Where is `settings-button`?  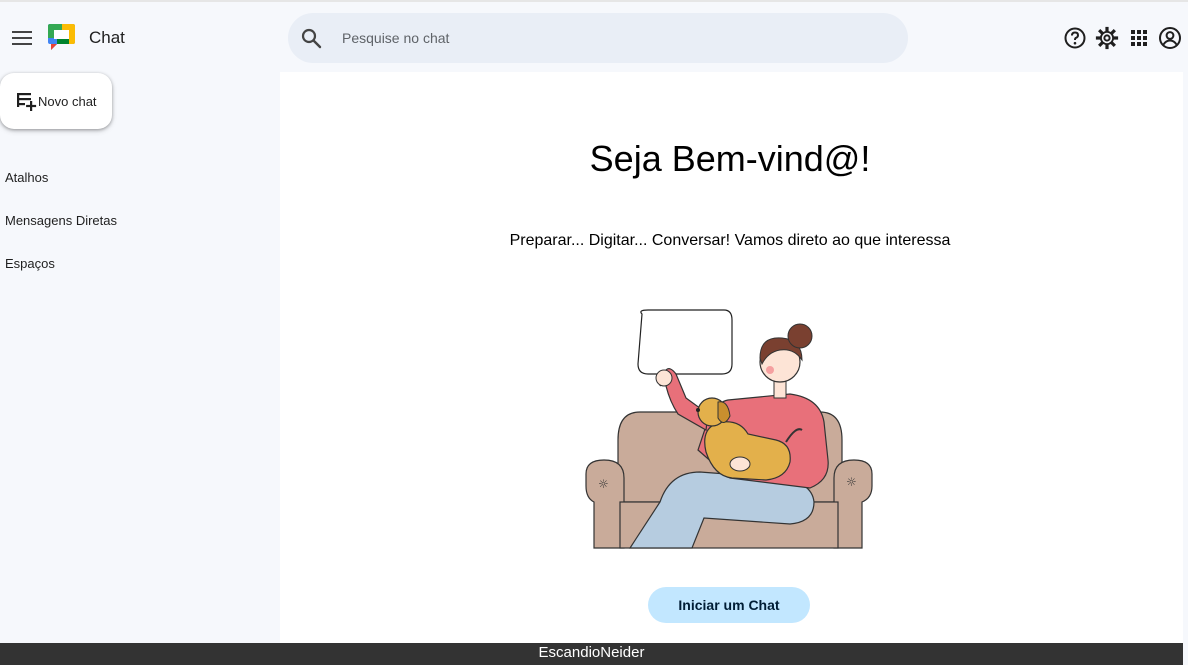
settings-button is located at coordinates (1107, 38).